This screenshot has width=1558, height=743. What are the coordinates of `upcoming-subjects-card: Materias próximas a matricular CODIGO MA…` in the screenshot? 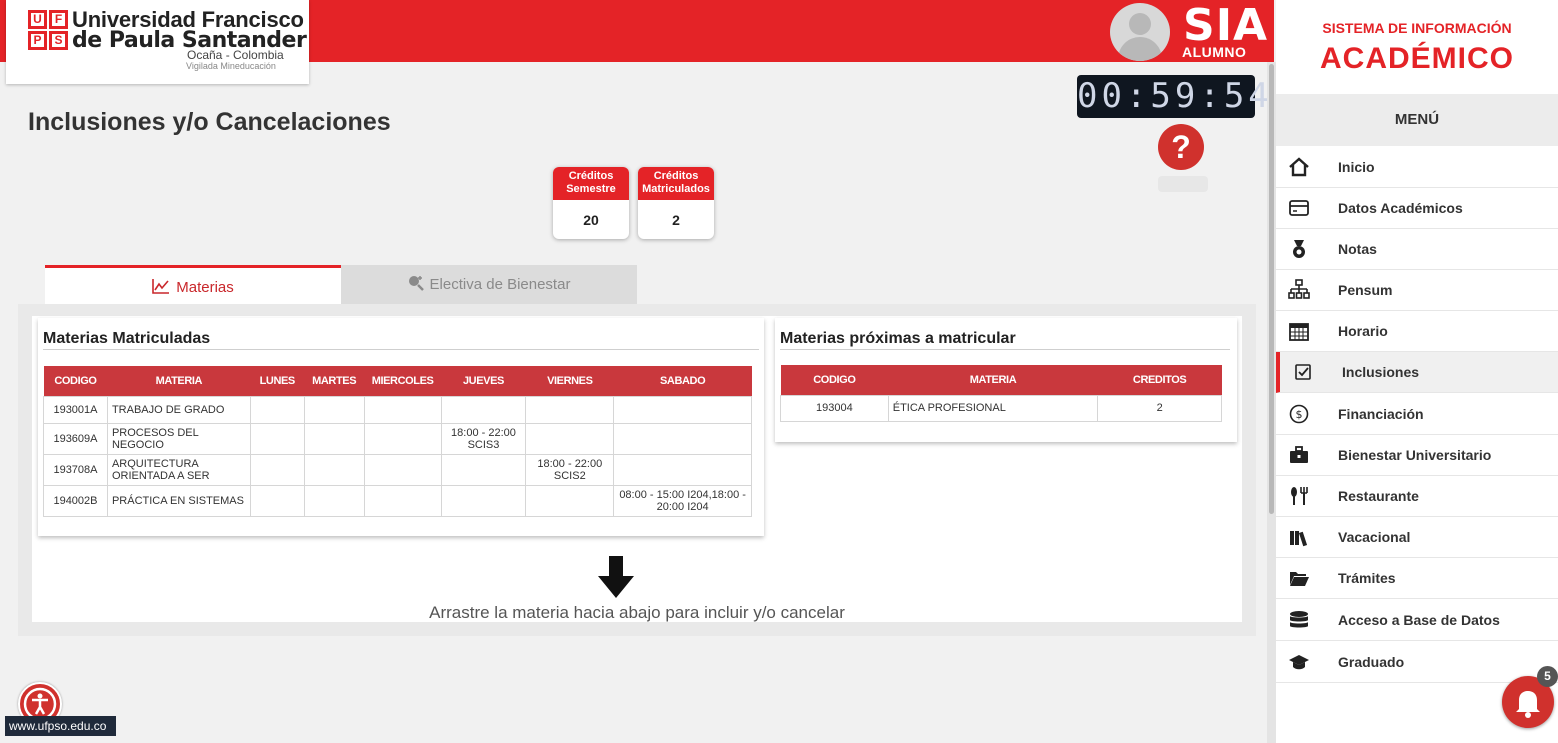 It's located at (1006, 380).